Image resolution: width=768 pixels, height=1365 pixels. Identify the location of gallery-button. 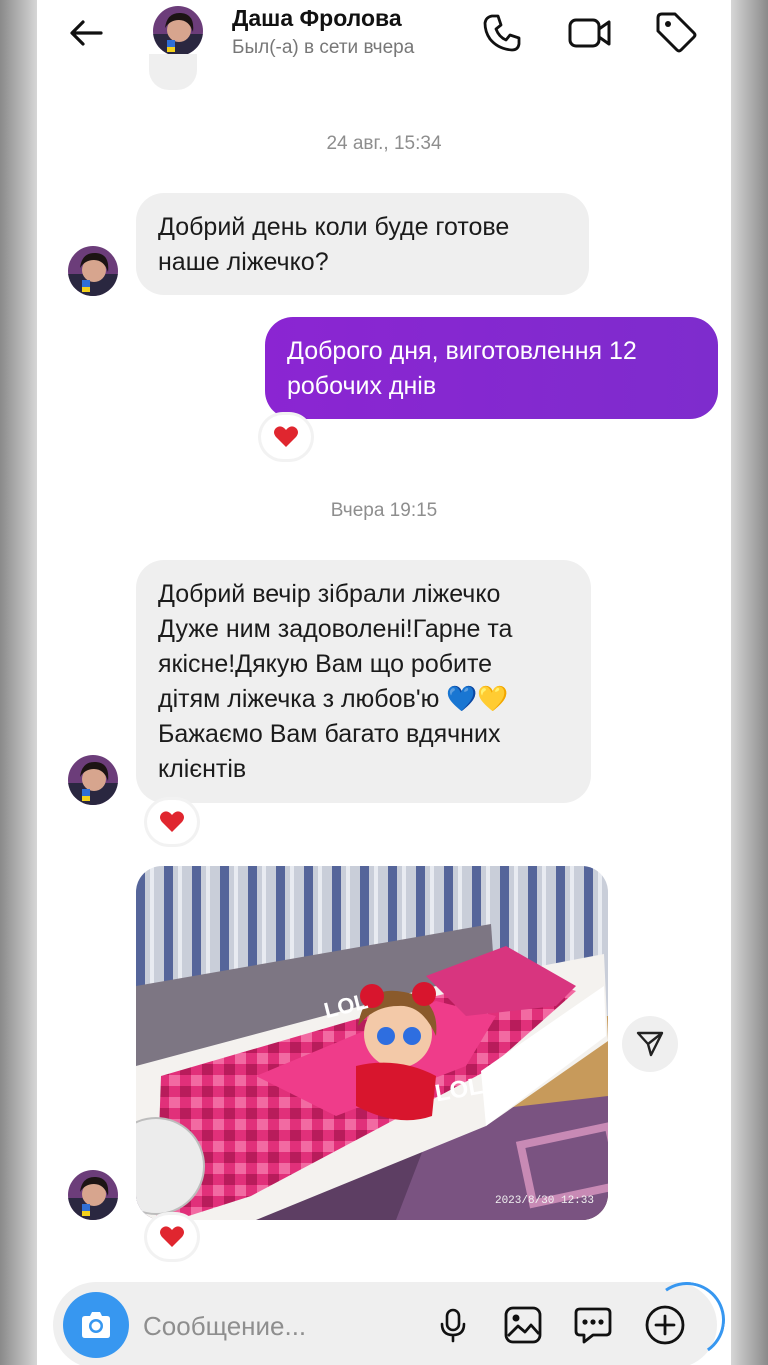
(523, 1325).